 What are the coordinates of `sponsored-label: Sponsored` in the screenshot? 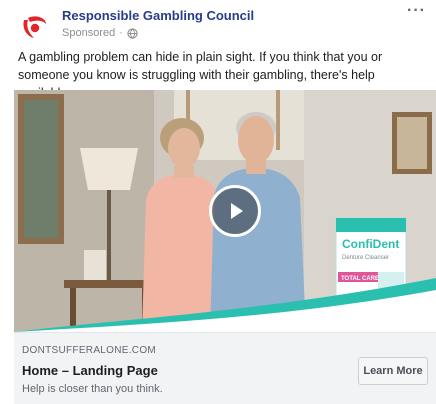 It's located at (88, 33).